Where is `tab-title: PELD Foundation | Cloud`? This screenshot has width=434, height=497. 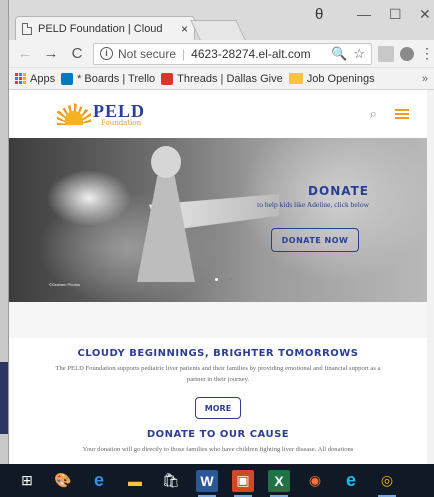
tab-title: PELD Foundation | Cloud is located at coordinates (100, 28).